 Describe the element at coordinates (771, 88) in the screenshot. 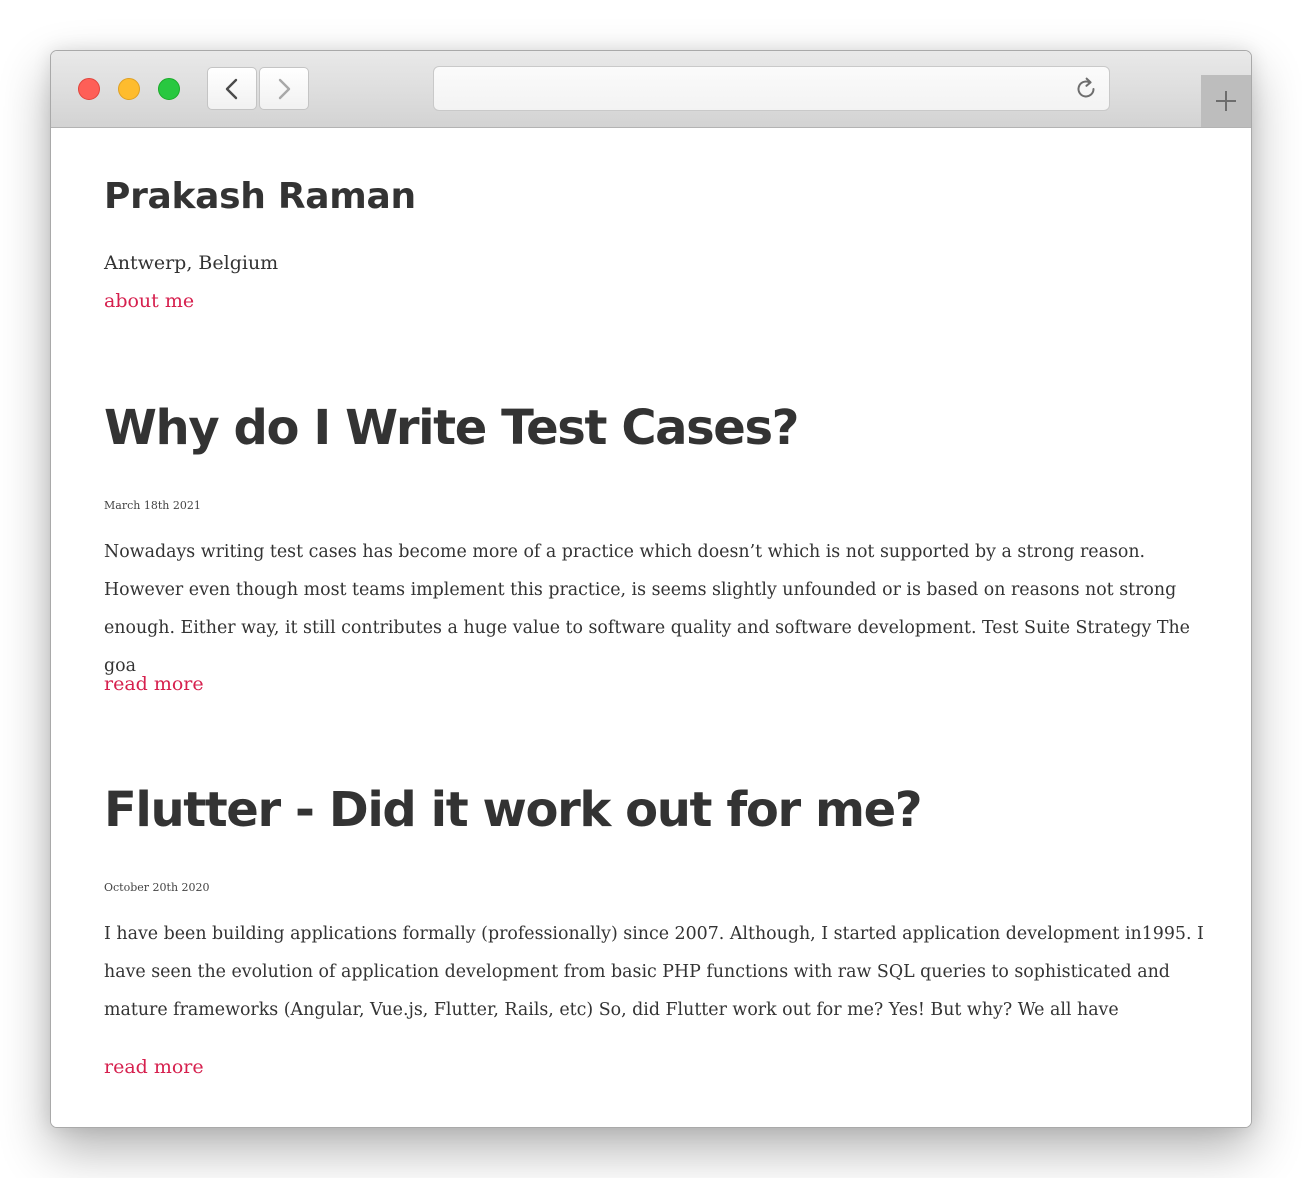

I see `address-bar` at that location.